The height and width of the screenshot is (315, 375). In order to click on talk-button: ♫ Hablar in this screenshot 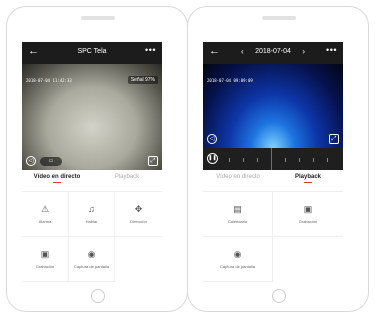, I will do `click(92, 214)`.